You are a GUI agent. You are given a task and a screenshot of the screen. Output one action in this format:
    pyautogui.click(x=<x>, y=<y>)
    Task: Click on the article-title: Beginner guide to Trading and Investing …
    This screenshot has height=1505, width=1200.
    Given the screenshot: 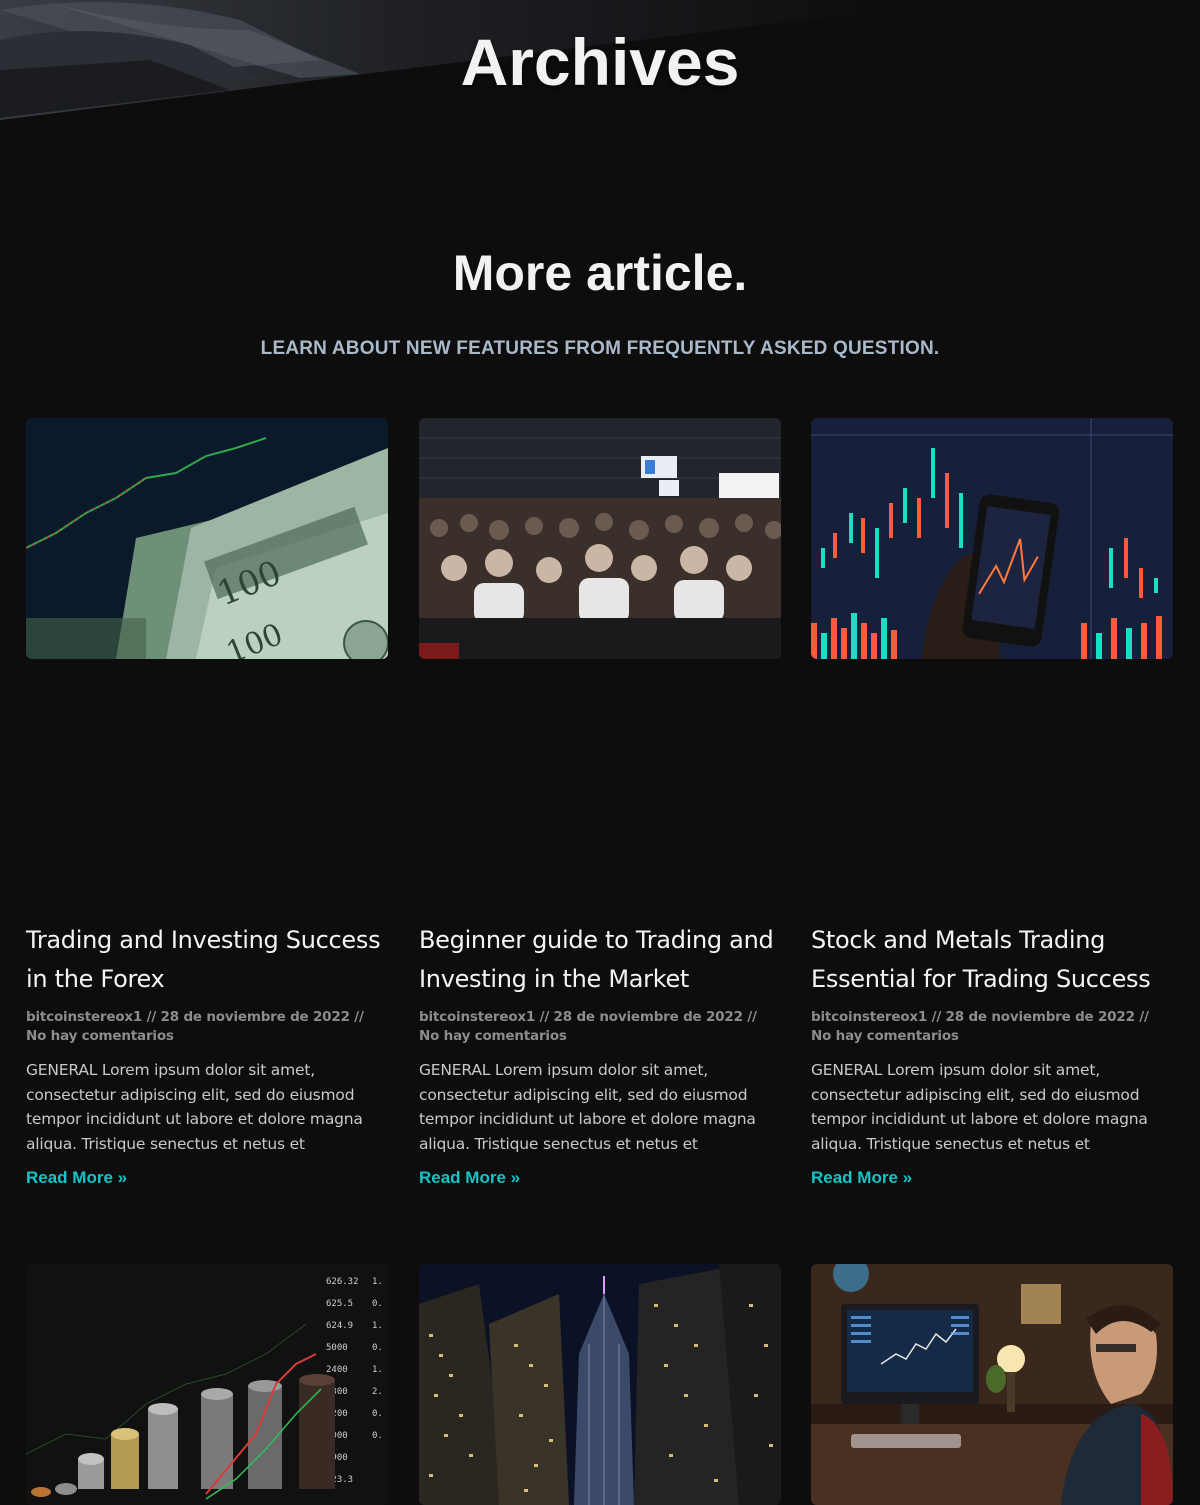 What is the action you would take?
    pyautogui.click(x=600, y=960)
    